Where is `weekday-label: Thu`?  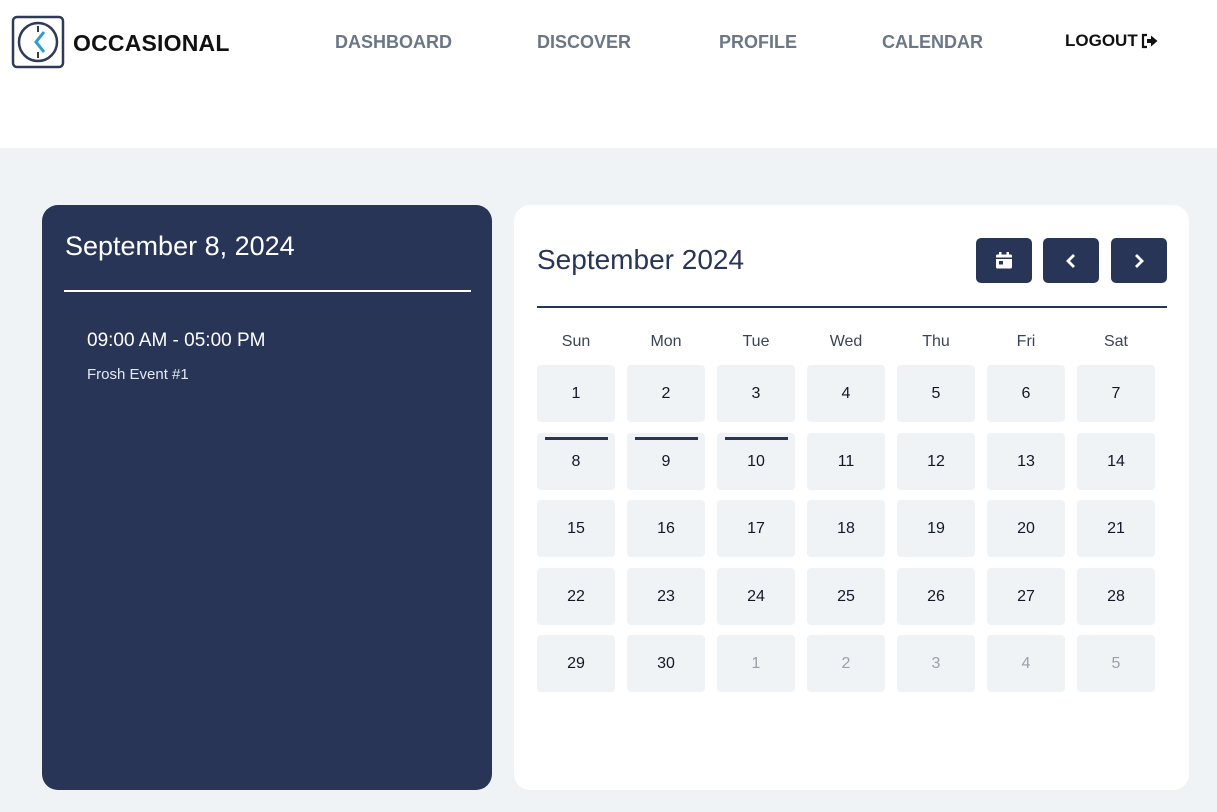 weekday-label: Thu is located at coordinates (936, 341).